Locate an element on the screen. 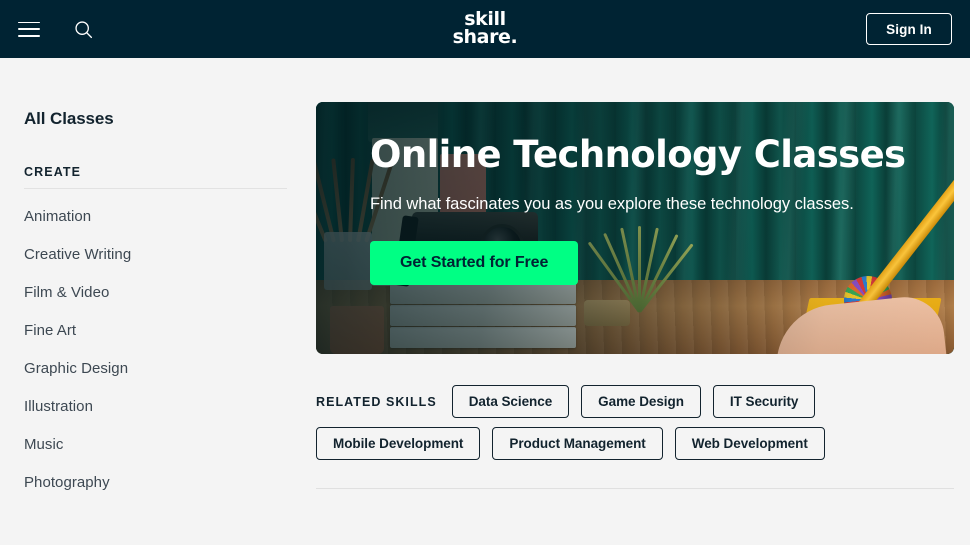 The width and height of the screenshot is (970, 545). skill-pill-web-development: Web Development is located at coordinates (749, 443).